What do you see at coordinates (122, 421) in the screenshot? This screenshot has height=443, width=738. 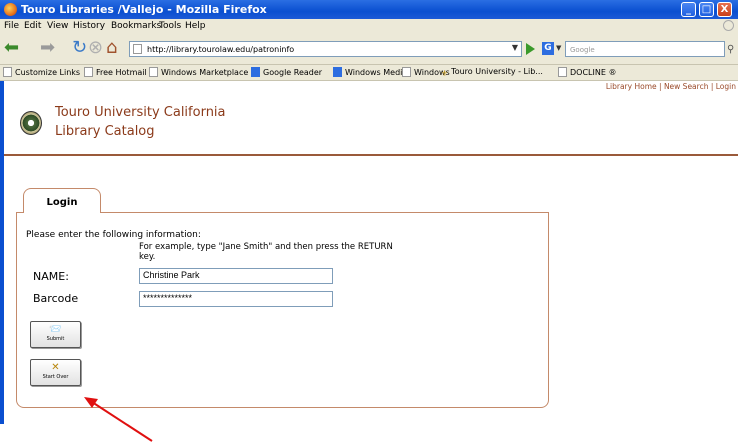 I see `annotation-arrow-line` at bounding box center [122, 421].